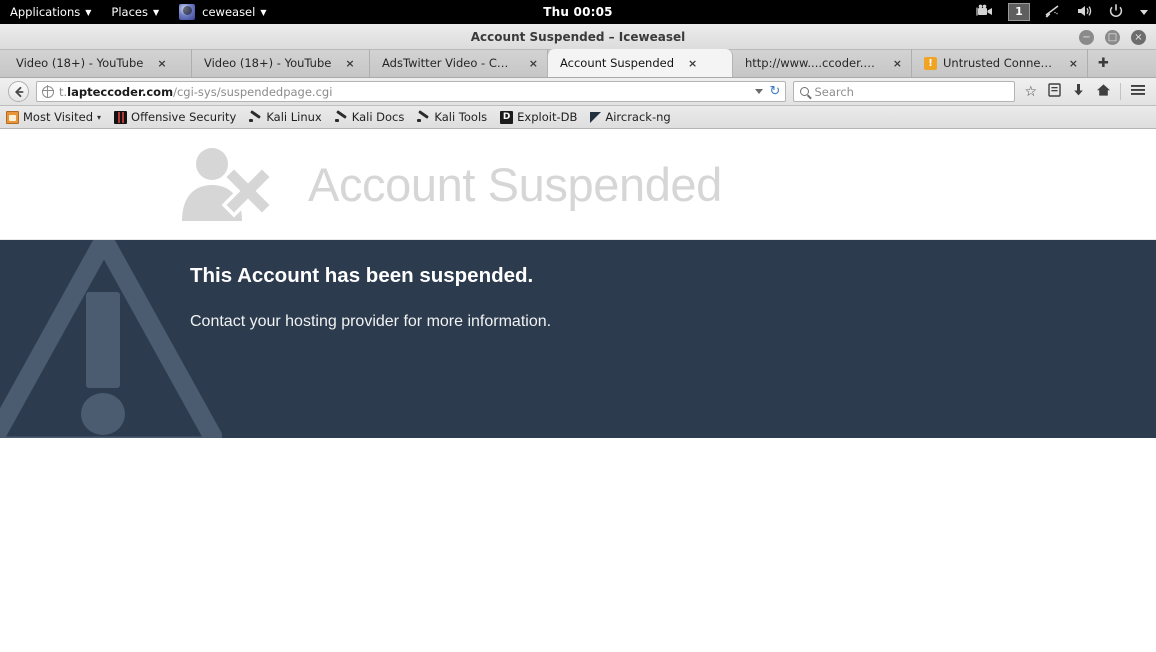 The image size is (1156, 652). Describe the element at coordinates (120, 91) in the screenshot. I see `url-domain: lapteccoder.com` at that location.